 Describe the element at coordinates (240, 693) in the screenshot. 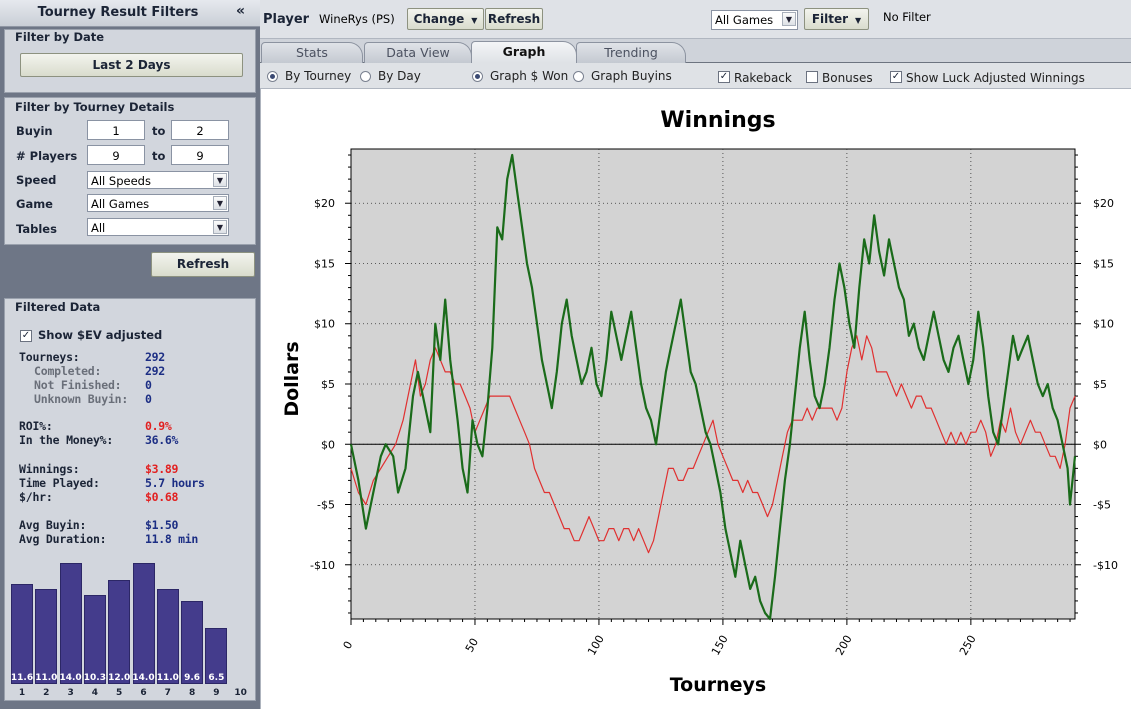

I see `histogram-index-label: 10` at that location.